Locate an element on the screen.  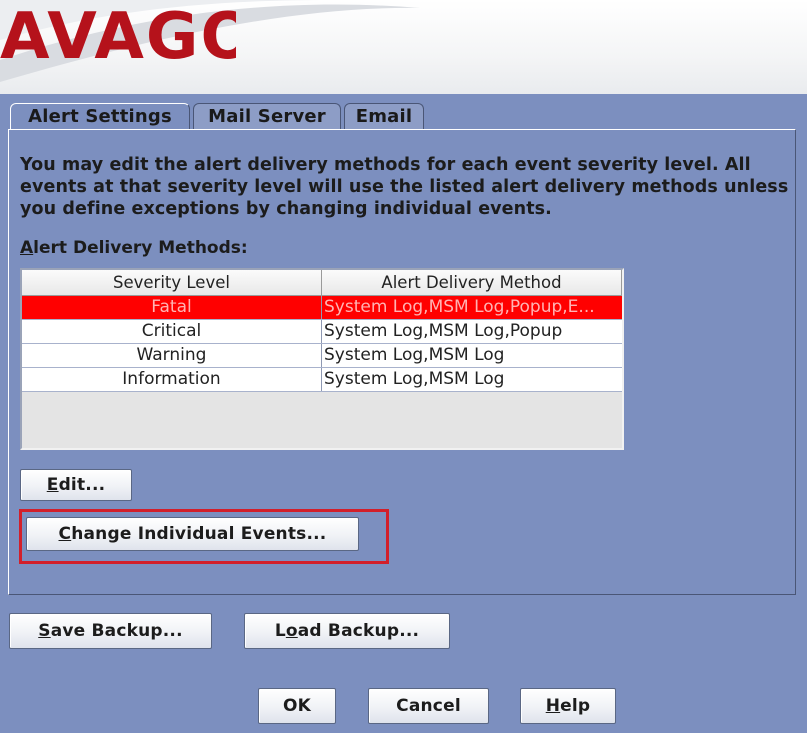
svg-text: AVAGO is located at coordinates (118, 33).